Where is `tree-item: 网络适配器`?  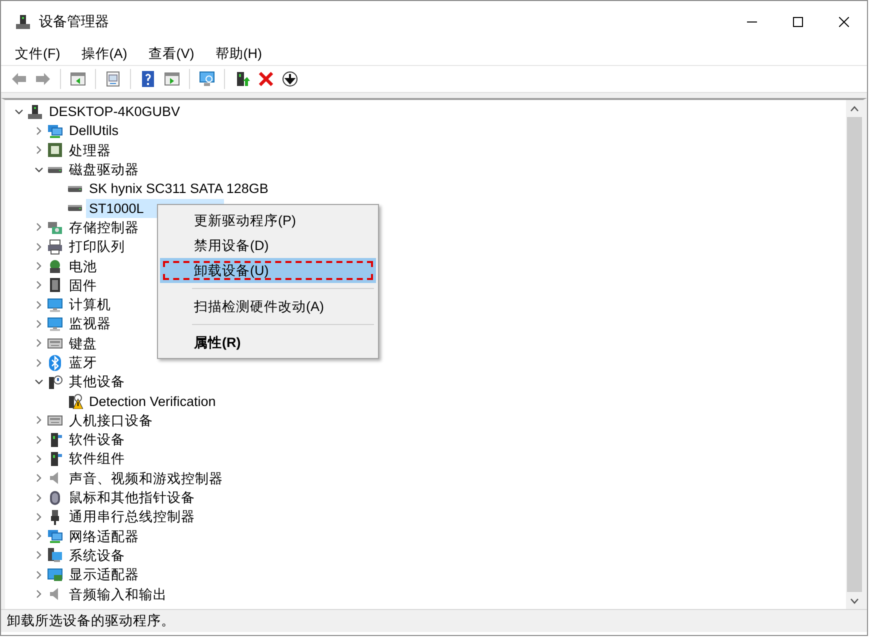 tree-item: 网络适配器 is located at coordinates (104, 536).